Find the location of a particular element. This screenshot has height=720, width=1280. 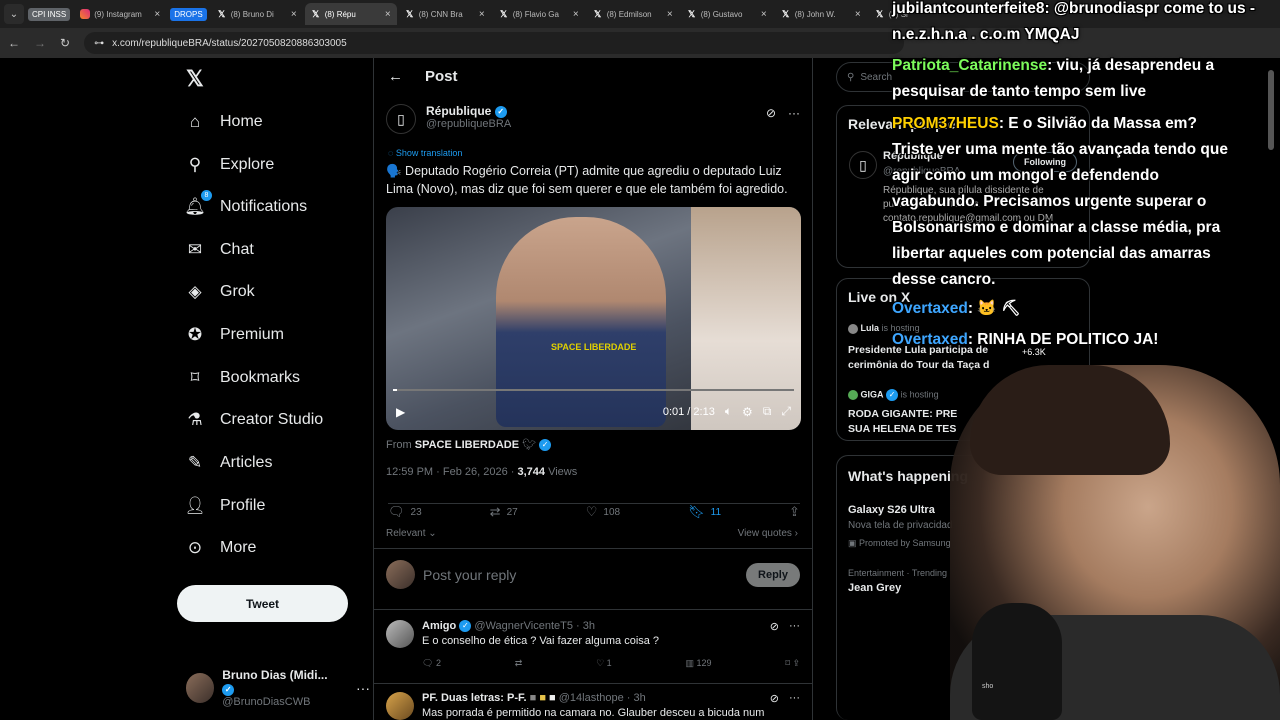

divider is located at coordinates (593, 609).